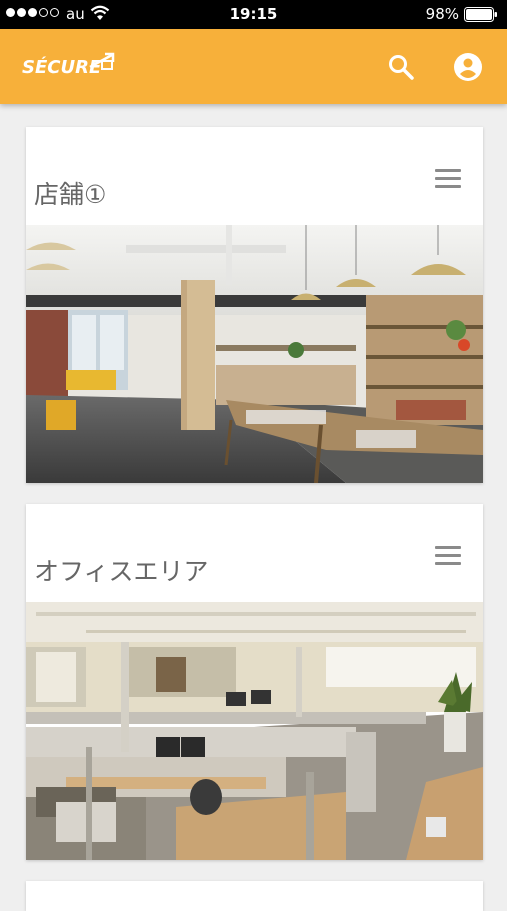 The image size is (507, 911). What do you see at coordinates (480, 14) in the screenshot?
I see `battery-icon` at bounding box center [480, 14].